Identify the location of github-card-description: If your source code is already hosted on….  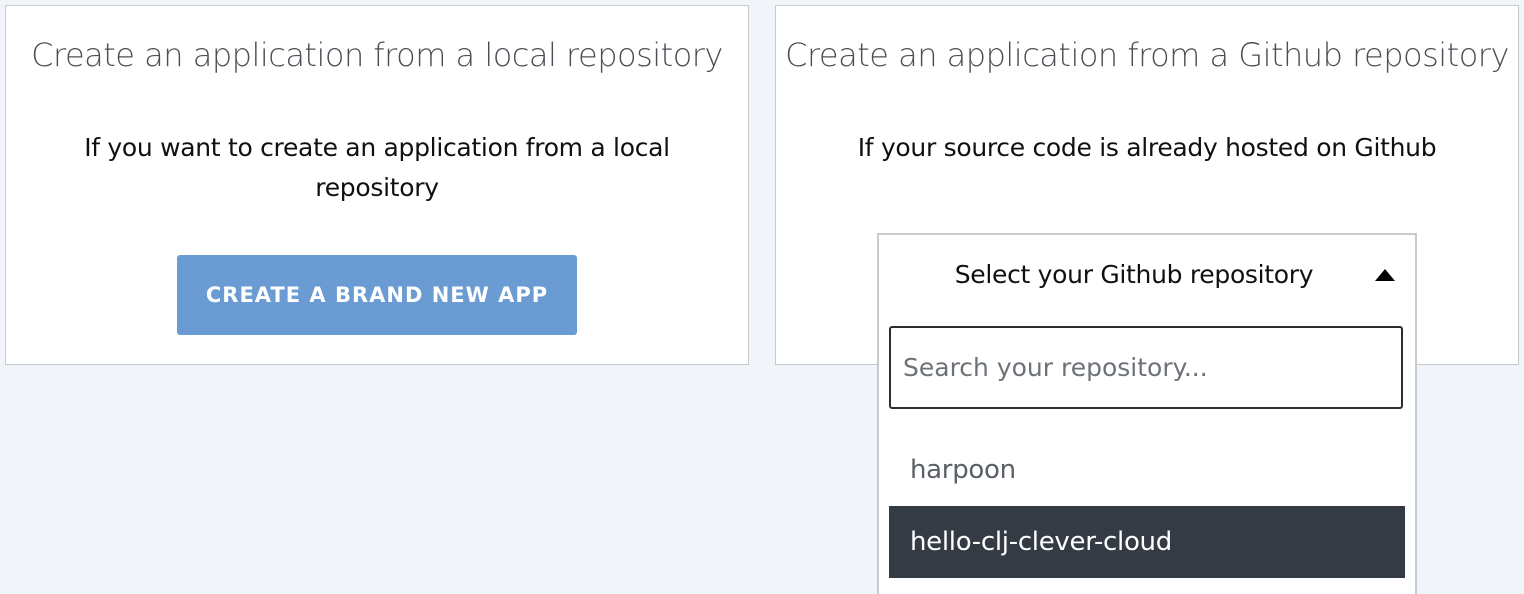
(1147, 147).